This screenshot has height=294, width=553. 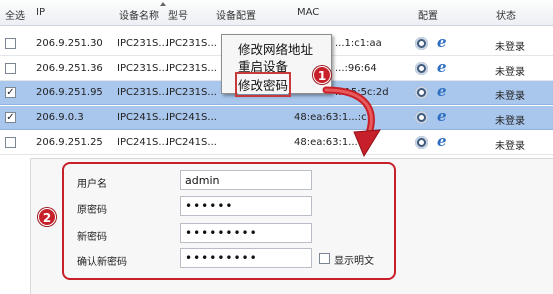 I want to click on username-label: 用户名, so click(x=92, y=184).